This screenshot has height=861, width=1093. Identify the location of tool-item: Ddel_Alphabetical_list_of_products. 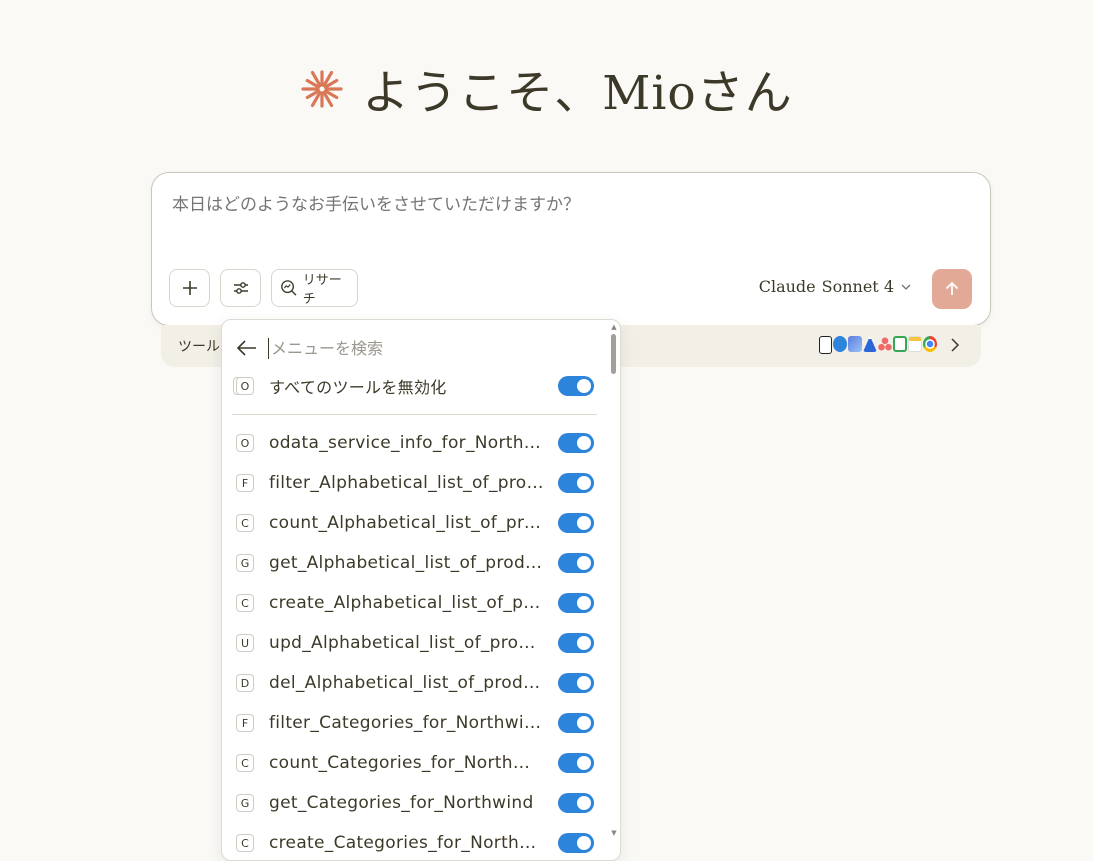
(415, 683).